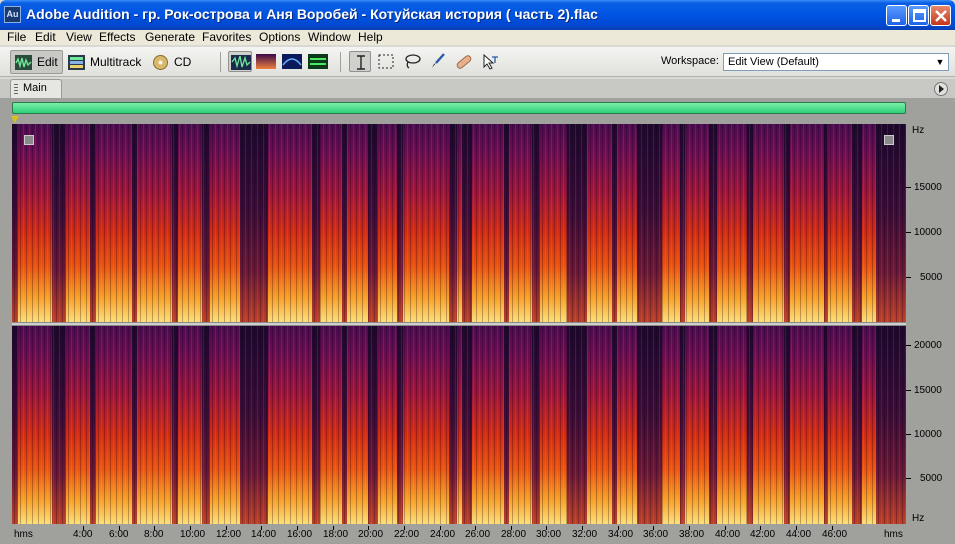 The height and width of the screenshot is (544, 955). I want to click on lasso-selection-icon, so click(413, 61).